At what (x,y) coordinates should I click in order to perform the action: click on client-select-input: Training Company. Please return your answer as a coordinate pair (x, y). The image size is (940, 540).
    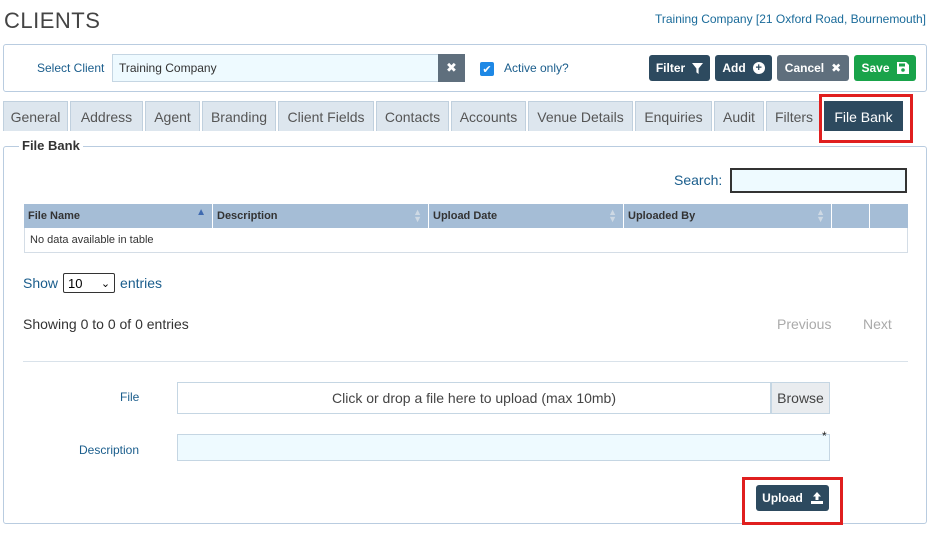
    Looking at the image, I should click on (276, 68).